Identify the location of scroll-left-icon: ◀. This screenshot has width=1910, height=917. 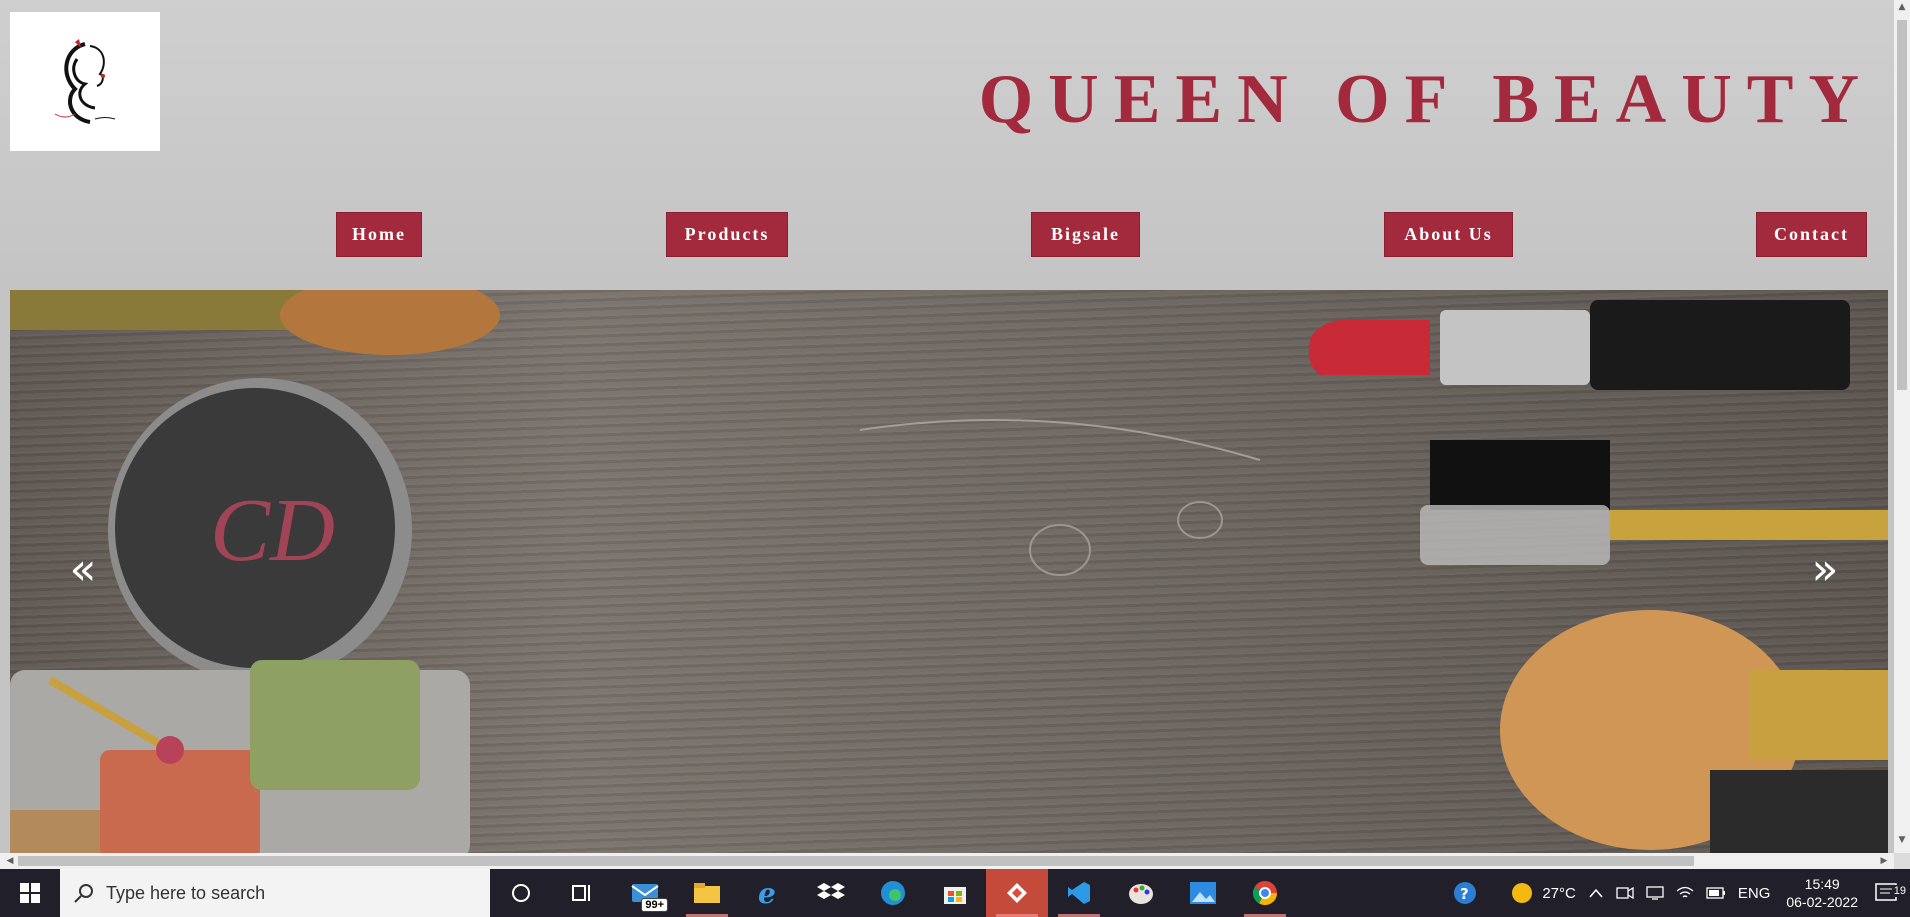
(10, 861).